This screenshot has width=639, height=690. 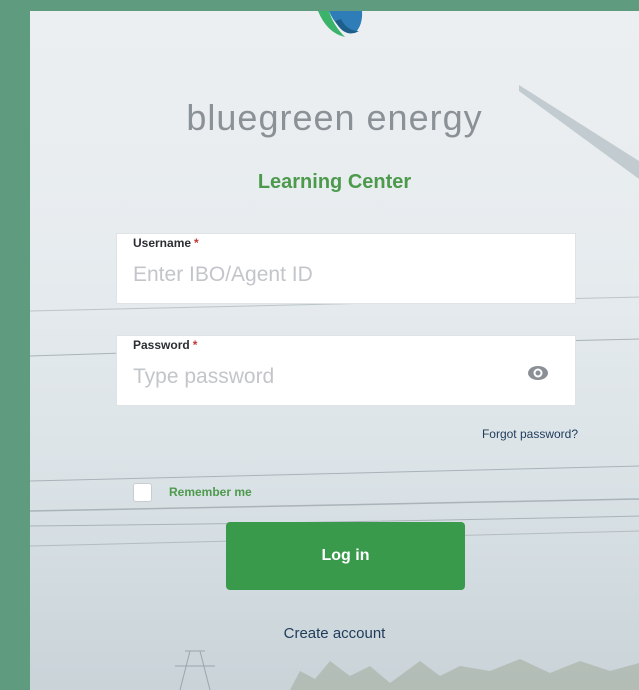 I want to click on password-label-text: Password, so click(x=161, y=345).